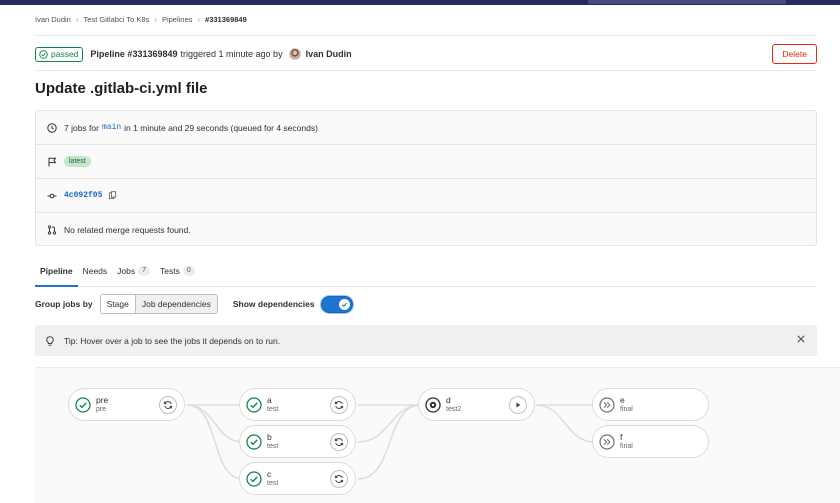 The image size is (840, 503). Describe the element at coordinates (687, 2) in the screenshot. I see `search-bar` at that location.